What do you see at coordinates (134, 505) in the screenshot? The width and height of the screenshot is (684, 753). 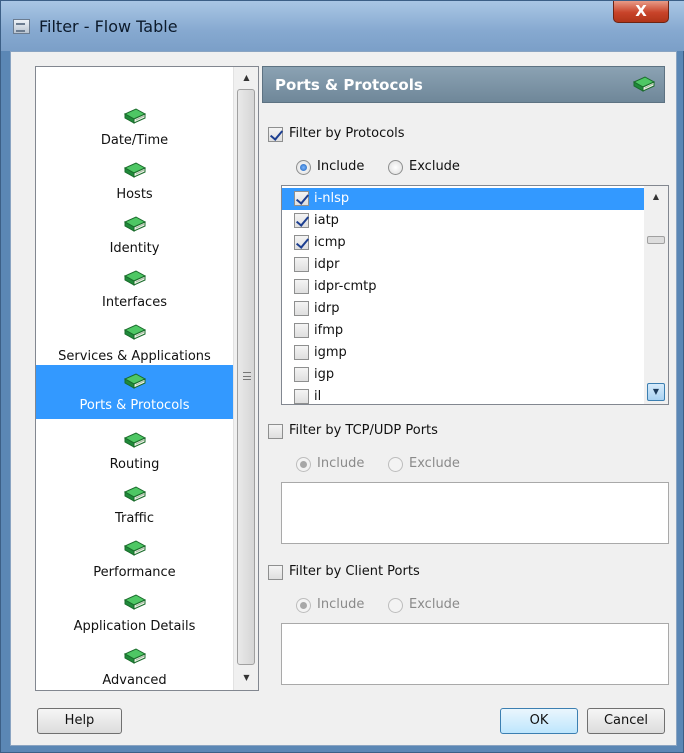 I see `nav-item-traffic: Traffic` at bounding box center [134, 505].